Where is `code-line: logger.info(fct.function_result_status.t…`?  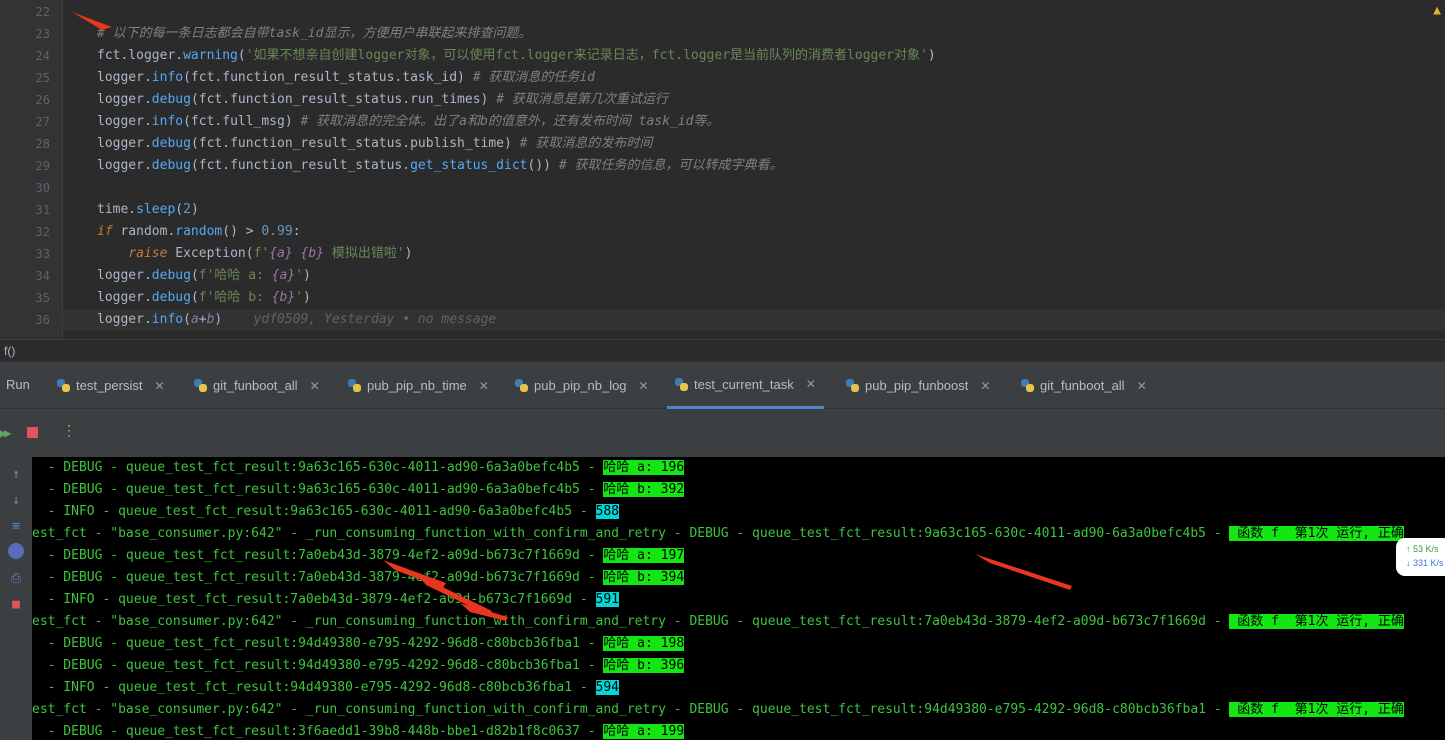
code-line: logger.info(fct.function_result_status.t… is located at coordinates (346, 78).